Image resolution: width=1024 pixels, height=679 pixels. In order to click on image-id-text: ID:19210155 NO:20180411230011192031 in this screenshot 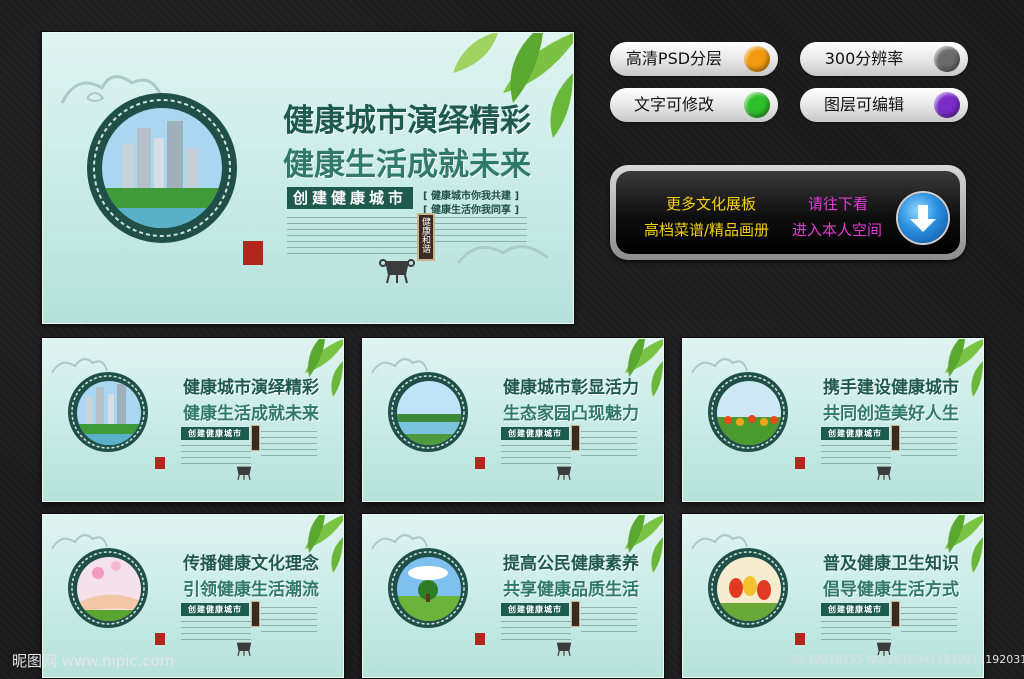, I will do `click(908, 659)`.